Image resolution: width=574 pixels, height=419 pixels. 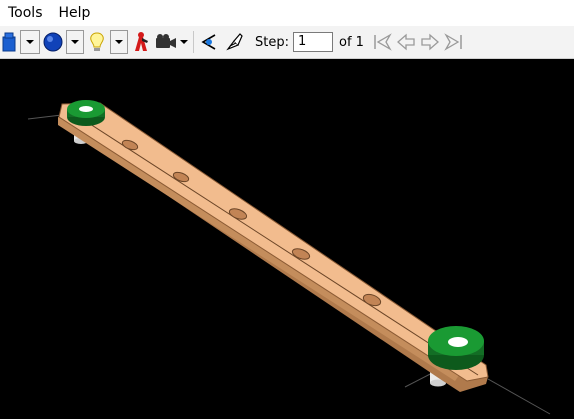 I want to click on step-label: Step:, so click(x=272, y=42).